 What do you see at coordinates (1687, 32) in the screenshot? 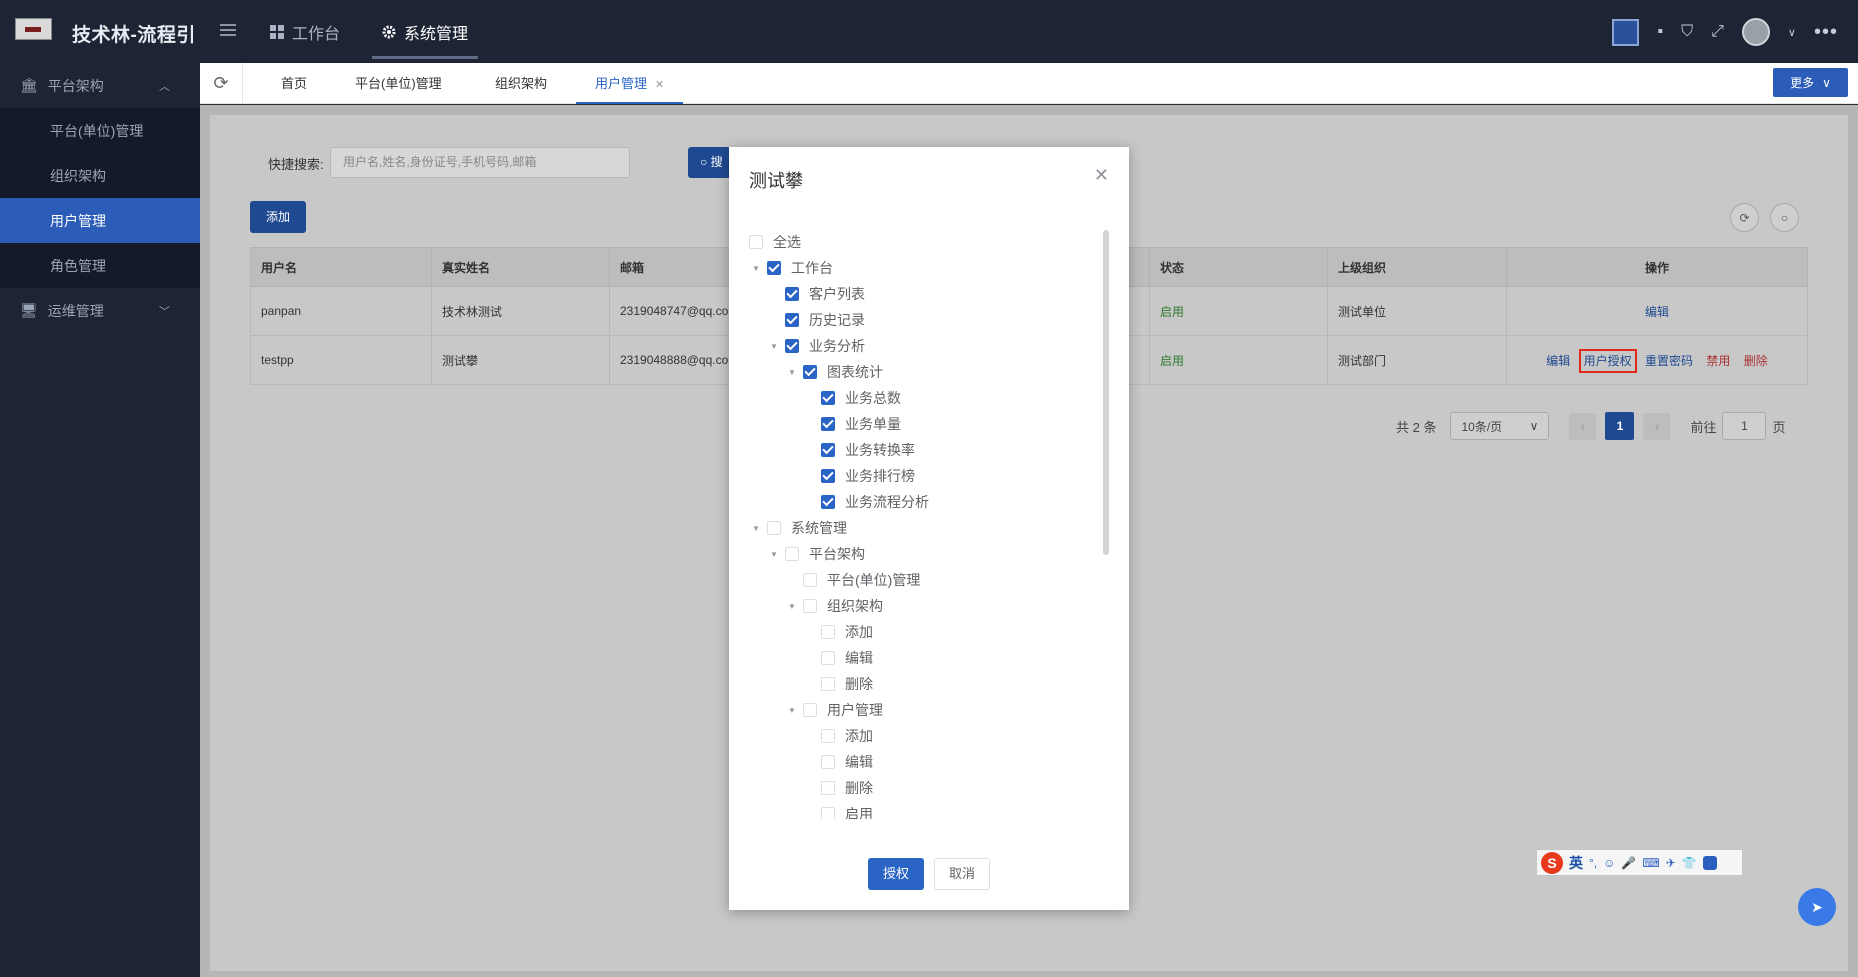
I see `theme-shirt-icon: ⛉` at bounding box center [1687, 32].